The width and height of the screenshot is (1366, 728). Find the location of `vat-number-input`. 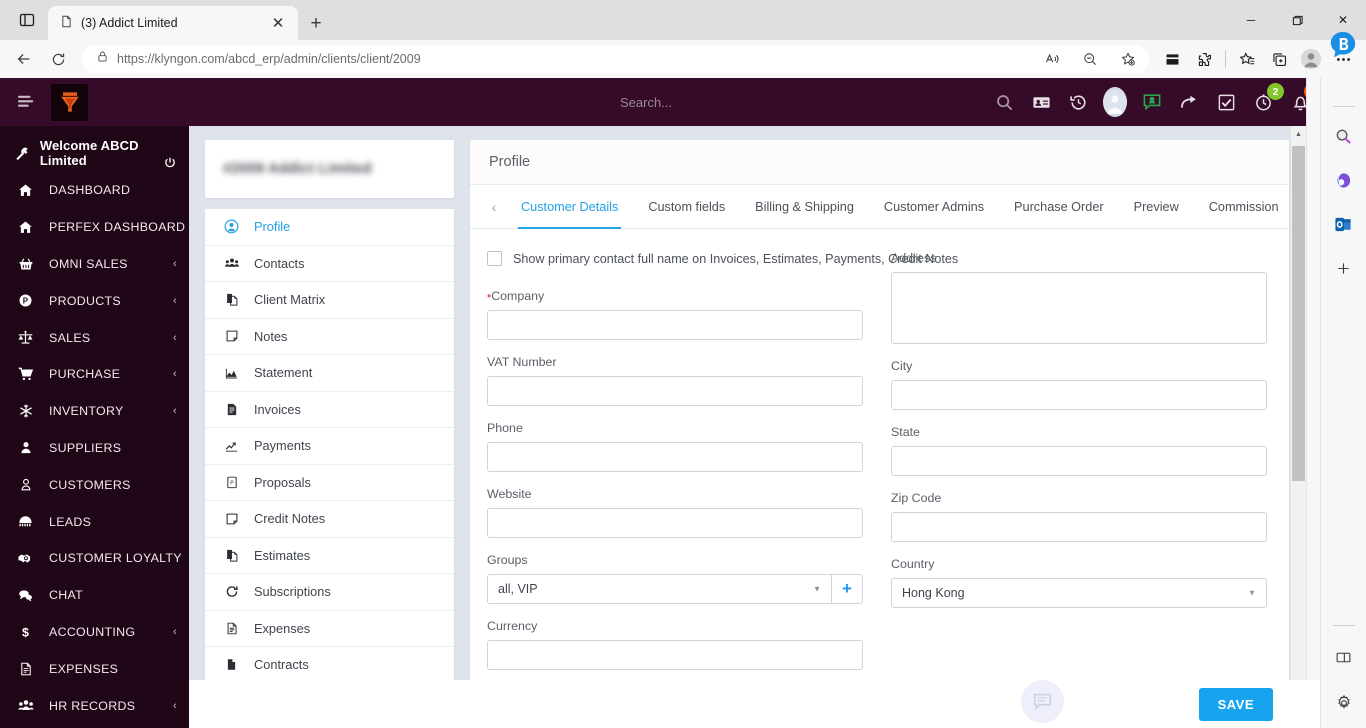

vat-number-input is located at coordinates (675, 391).